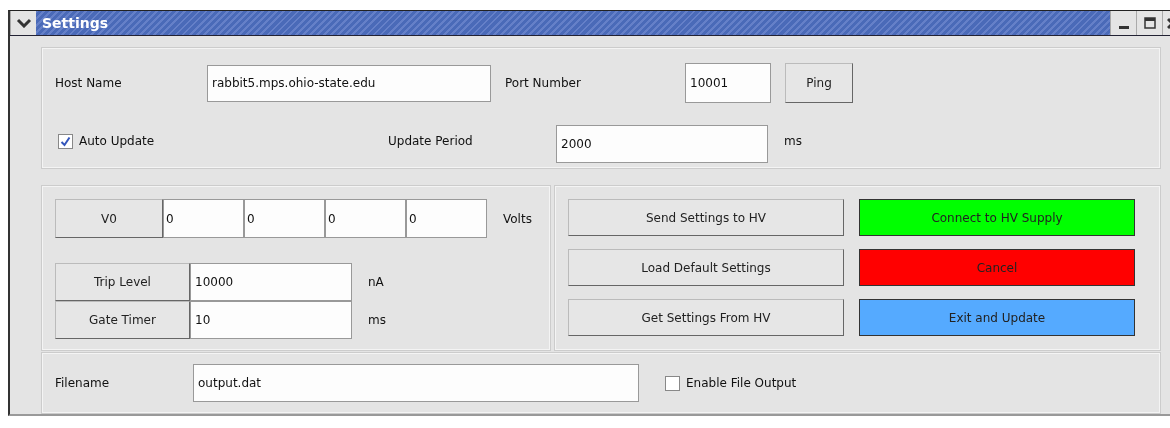 This screenshot has width=1170, height=428. I want to click on enable-file-output-label: Enable File Output, so click(741, 383).